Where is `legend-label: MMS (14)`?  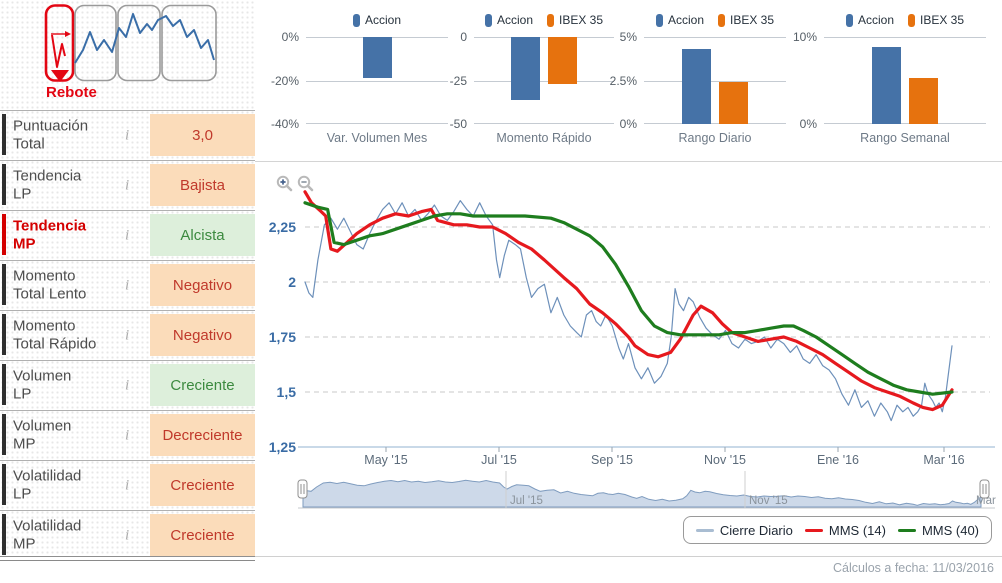
legend-label: MMS (14) is located at coordinates (857, 530).